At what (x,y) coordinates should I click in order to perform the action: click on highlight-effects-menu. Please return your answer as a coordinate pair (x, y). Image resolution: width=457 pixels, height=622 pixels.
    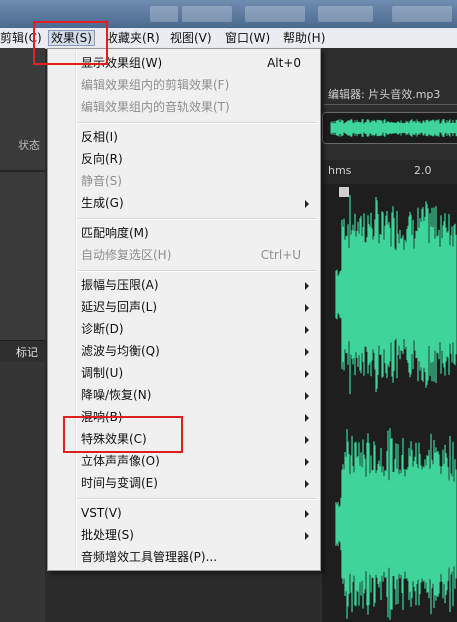
    Looking at the image, I should click on (70, 43).